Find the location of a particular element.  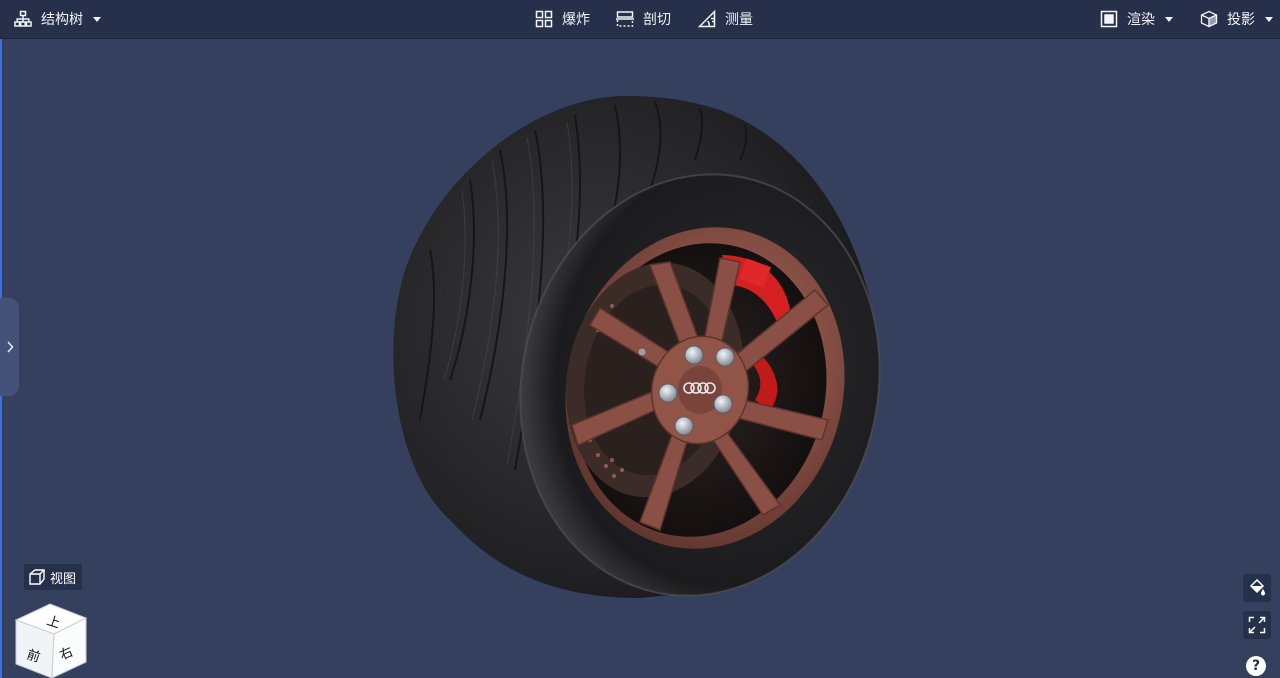

structure-tree-button: 结构树 is located at coordinates (57, 19).